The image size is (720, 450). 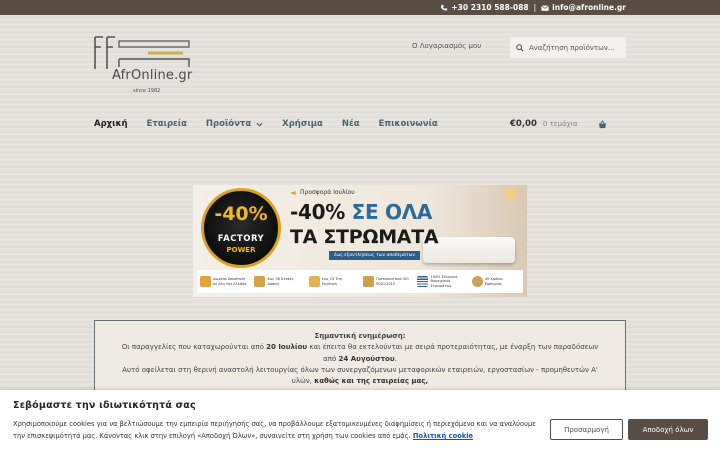 I want to click on search-icon, so click(x=520, y=47).